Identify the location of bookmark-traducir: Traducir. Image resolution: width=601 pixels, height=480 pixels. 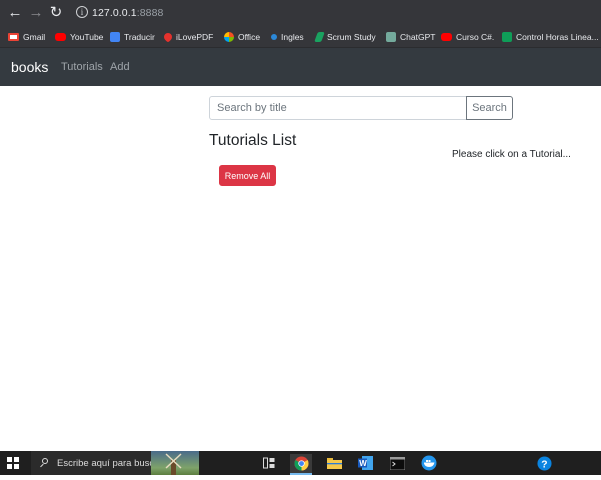
(132, 37).